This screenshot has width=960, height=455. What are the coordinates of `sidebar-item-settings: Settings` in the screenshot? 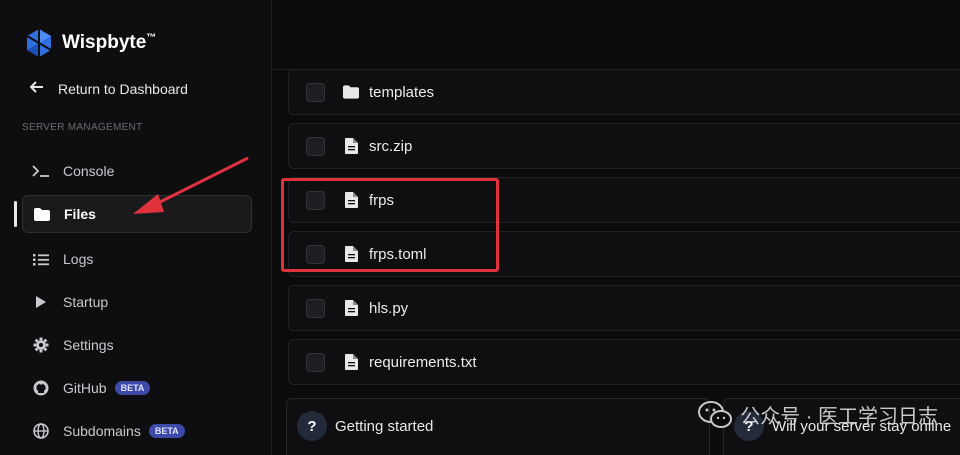 It's located at (137, 345).